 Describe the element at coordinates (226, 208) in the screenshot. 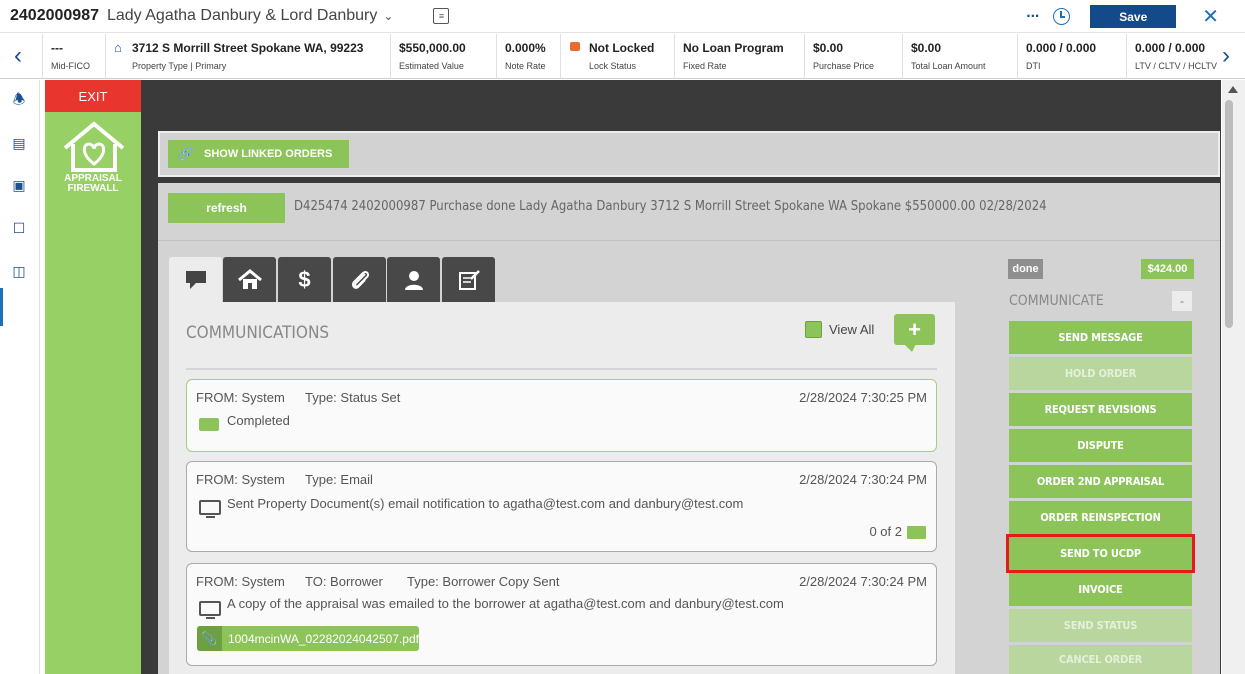

I see `refresh-button: refresh` at that location.